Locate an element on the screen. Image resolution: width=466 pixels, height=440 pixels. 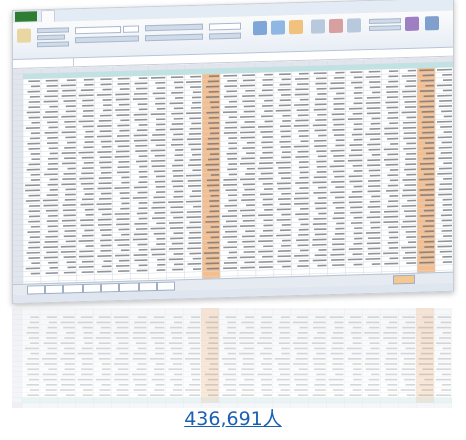
sort-filter-icon is located at coordinates (412, 24).